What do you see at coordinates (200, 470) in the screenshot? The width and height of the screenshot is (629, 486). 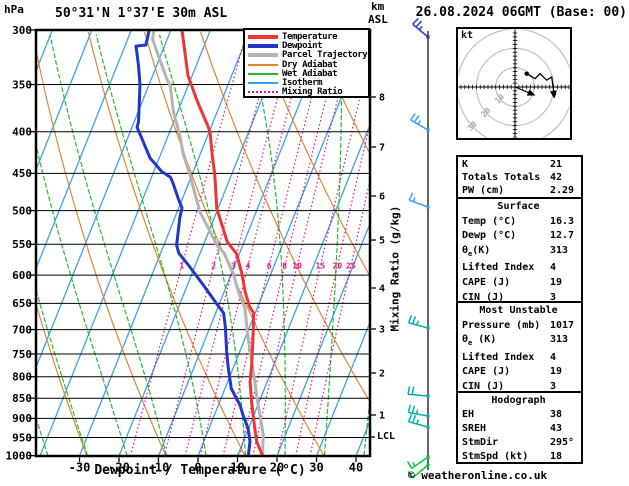 I see `x-axis-title: Dewpoint / Temperature (°C)` at bounding box center [200, 470].